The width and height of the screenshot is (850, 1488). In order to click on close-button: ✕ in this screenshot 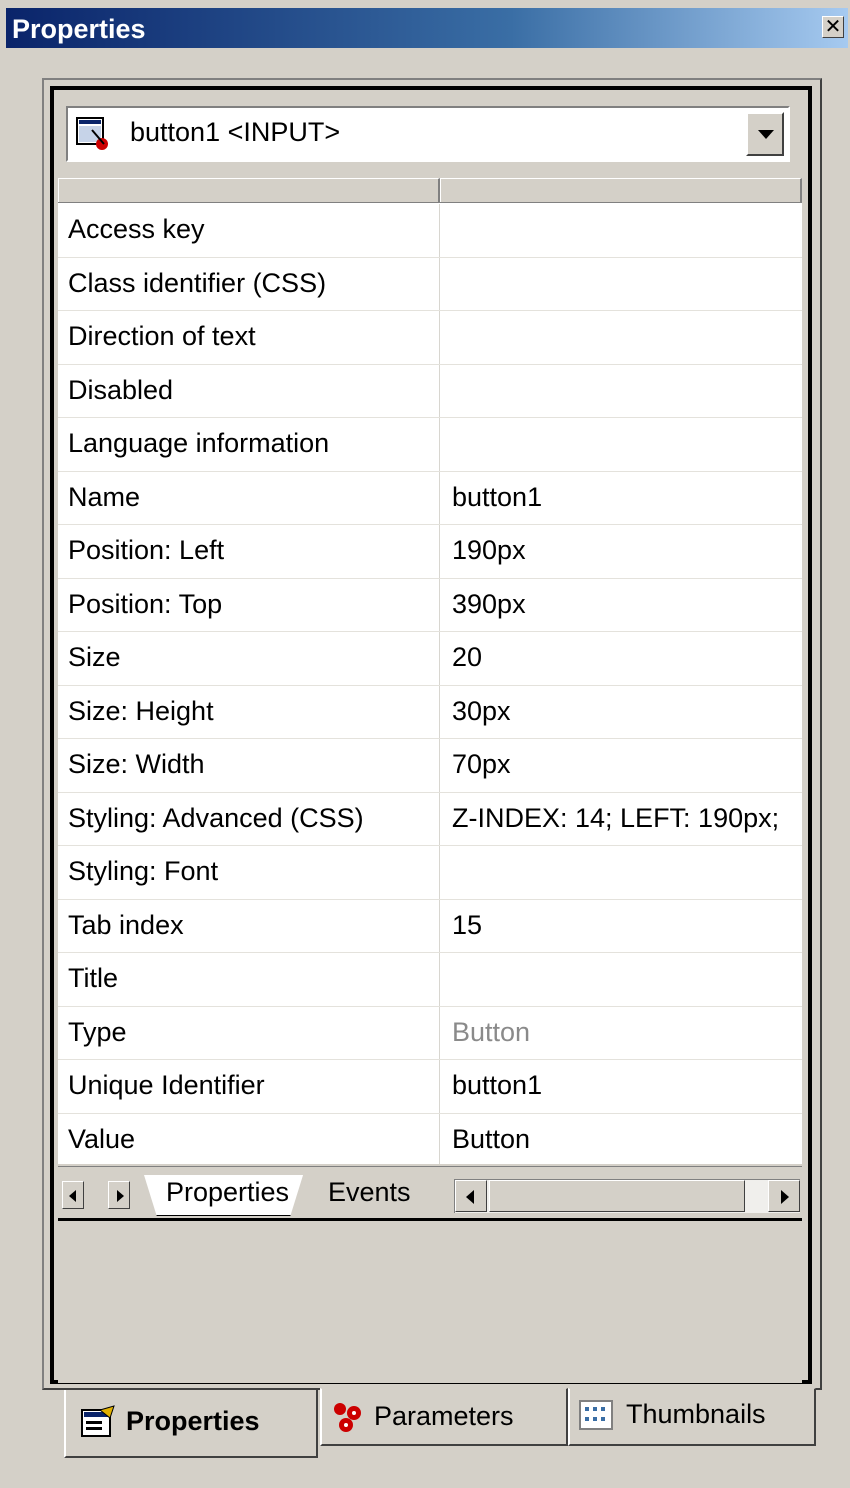, I will do `click(833, 27)`.